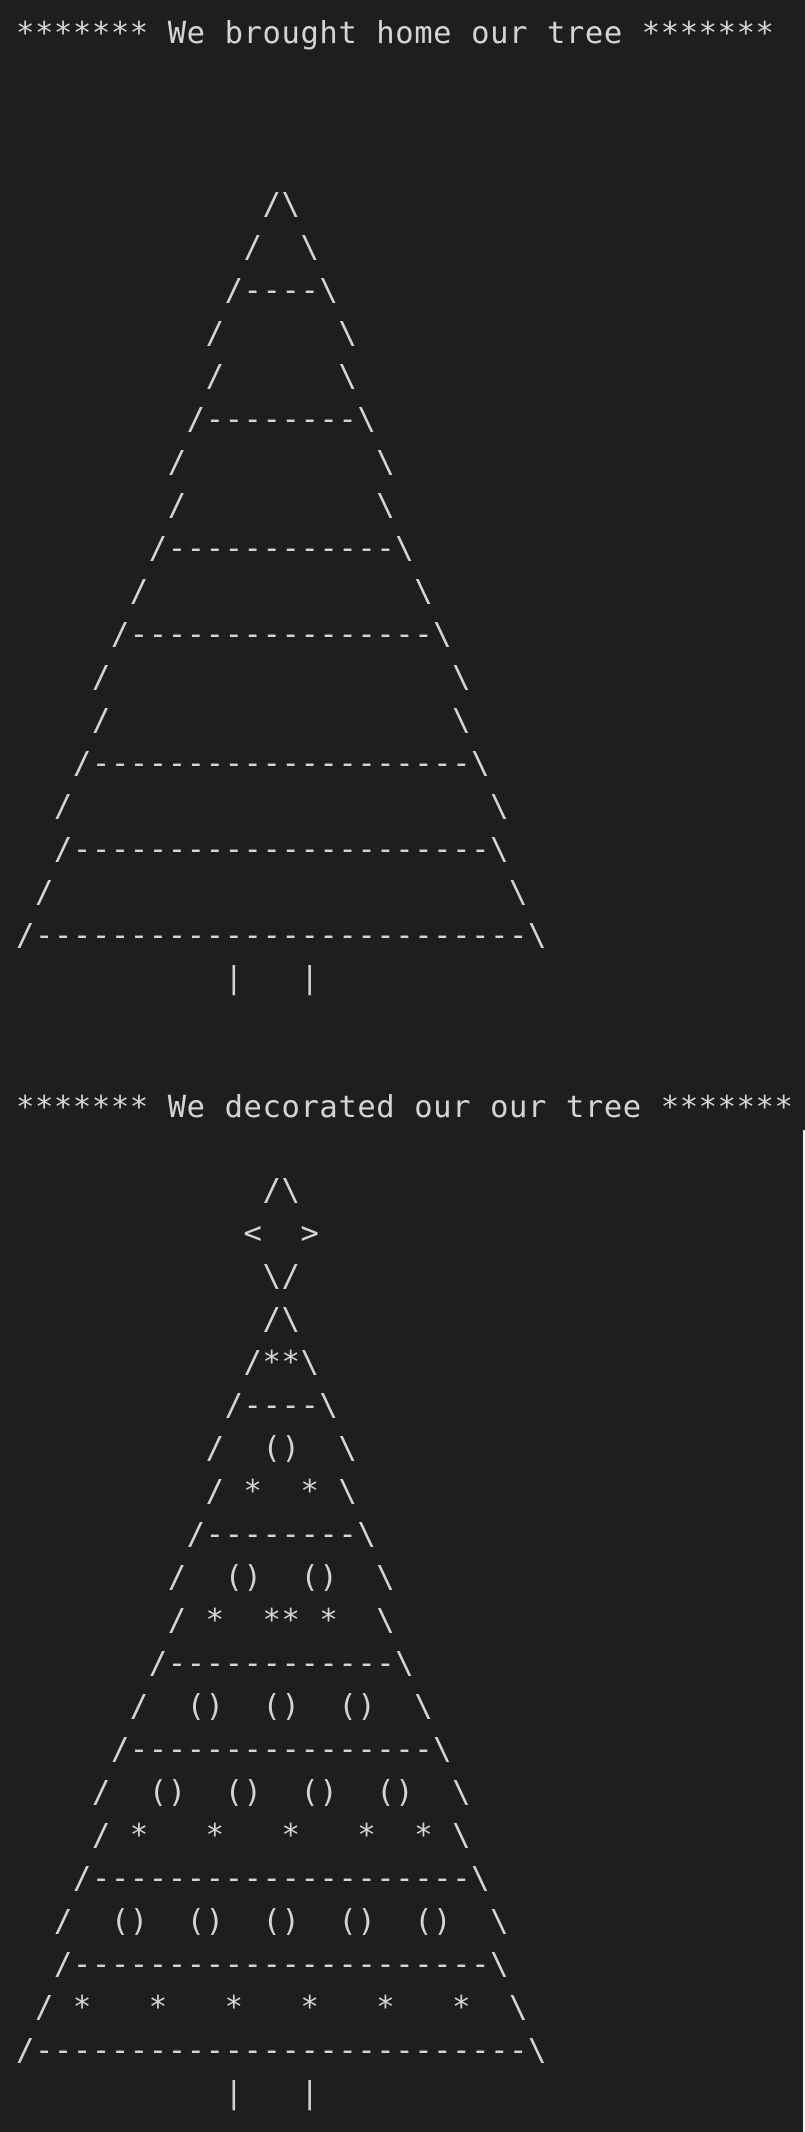  I want to click on tree-line: / * * * * * \, so click(244, 1835).